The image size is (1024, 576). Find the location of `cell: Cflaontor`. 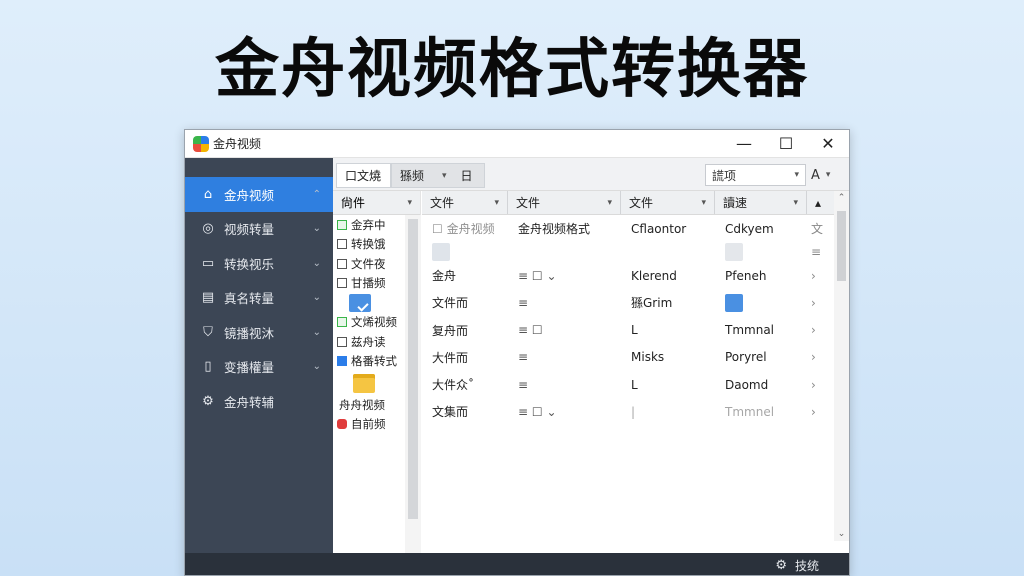

cell: Cflaontor is located at coordinates (659, 228).